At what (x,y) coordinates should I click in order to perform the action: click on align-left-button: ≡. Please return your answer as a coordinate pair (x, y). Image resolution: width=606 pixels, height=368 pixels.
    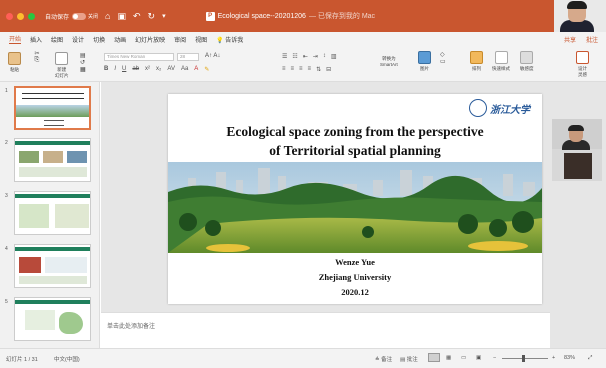
    Looking at the image, I should click on (284, 69).